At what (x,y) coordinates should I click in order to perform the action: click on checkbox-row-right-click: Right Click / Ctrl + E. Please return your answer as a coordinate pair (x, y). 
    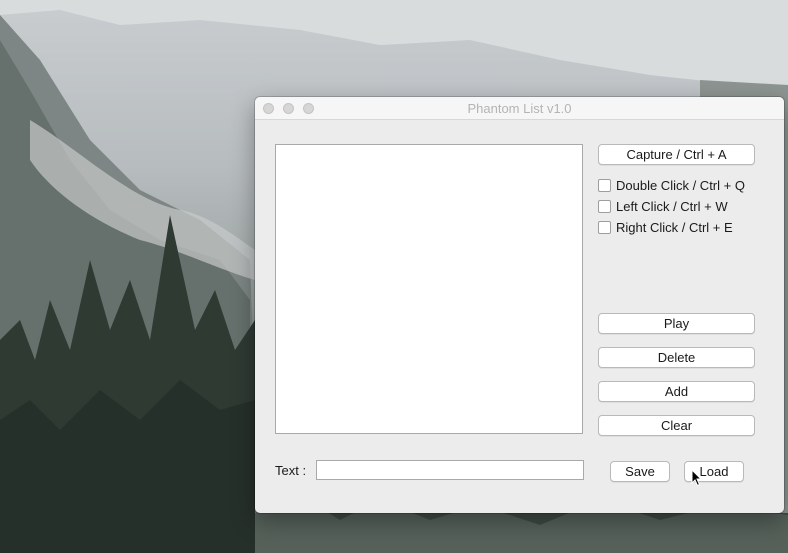
    Looking at the image, I should click on (665, 227).